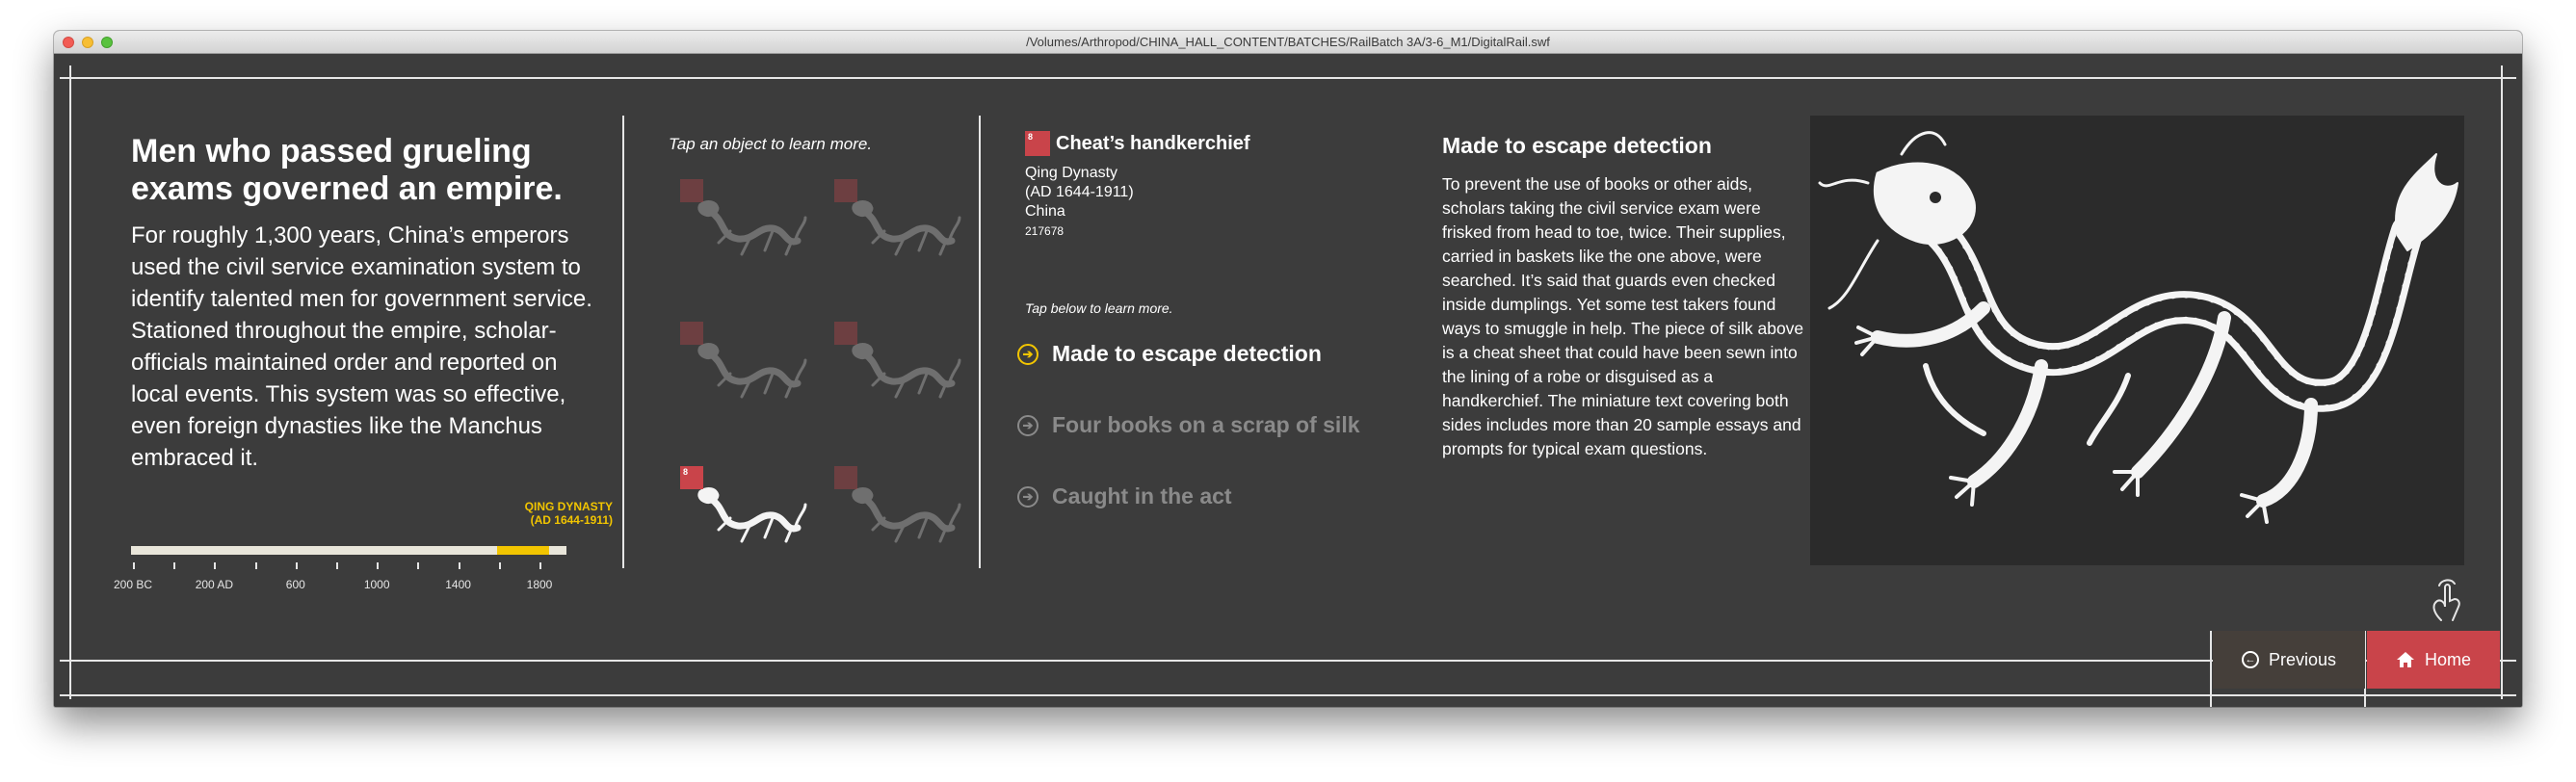  I want to click on object-image-panel, so click(2137, 341).